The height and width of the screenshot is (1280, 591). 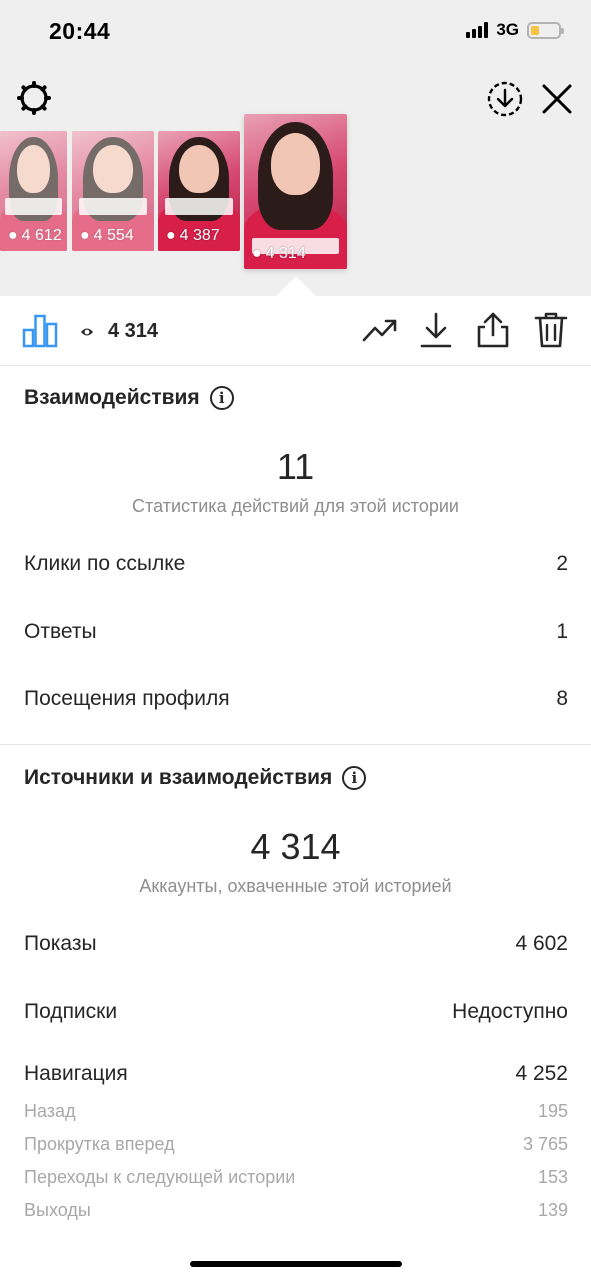 I want to click on stat-value: 153, so click(x=552, y=1177).